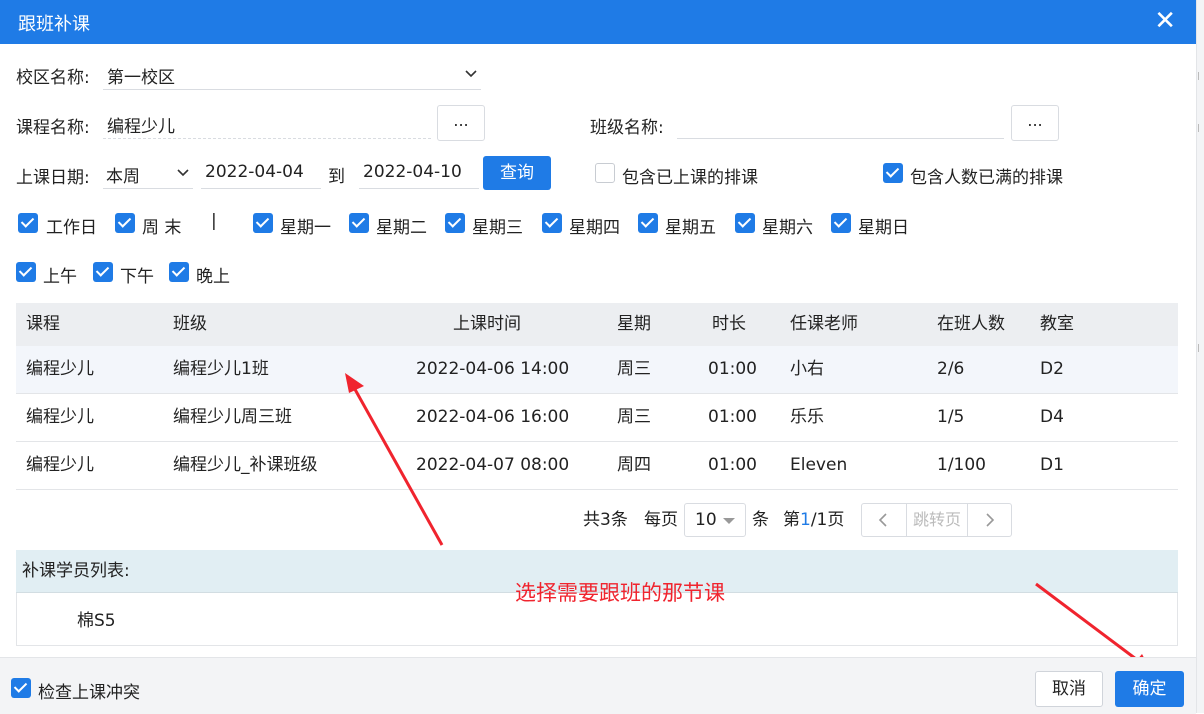  I want to click on include-taught-label: 包含已上课的排课, so click(690, 178).